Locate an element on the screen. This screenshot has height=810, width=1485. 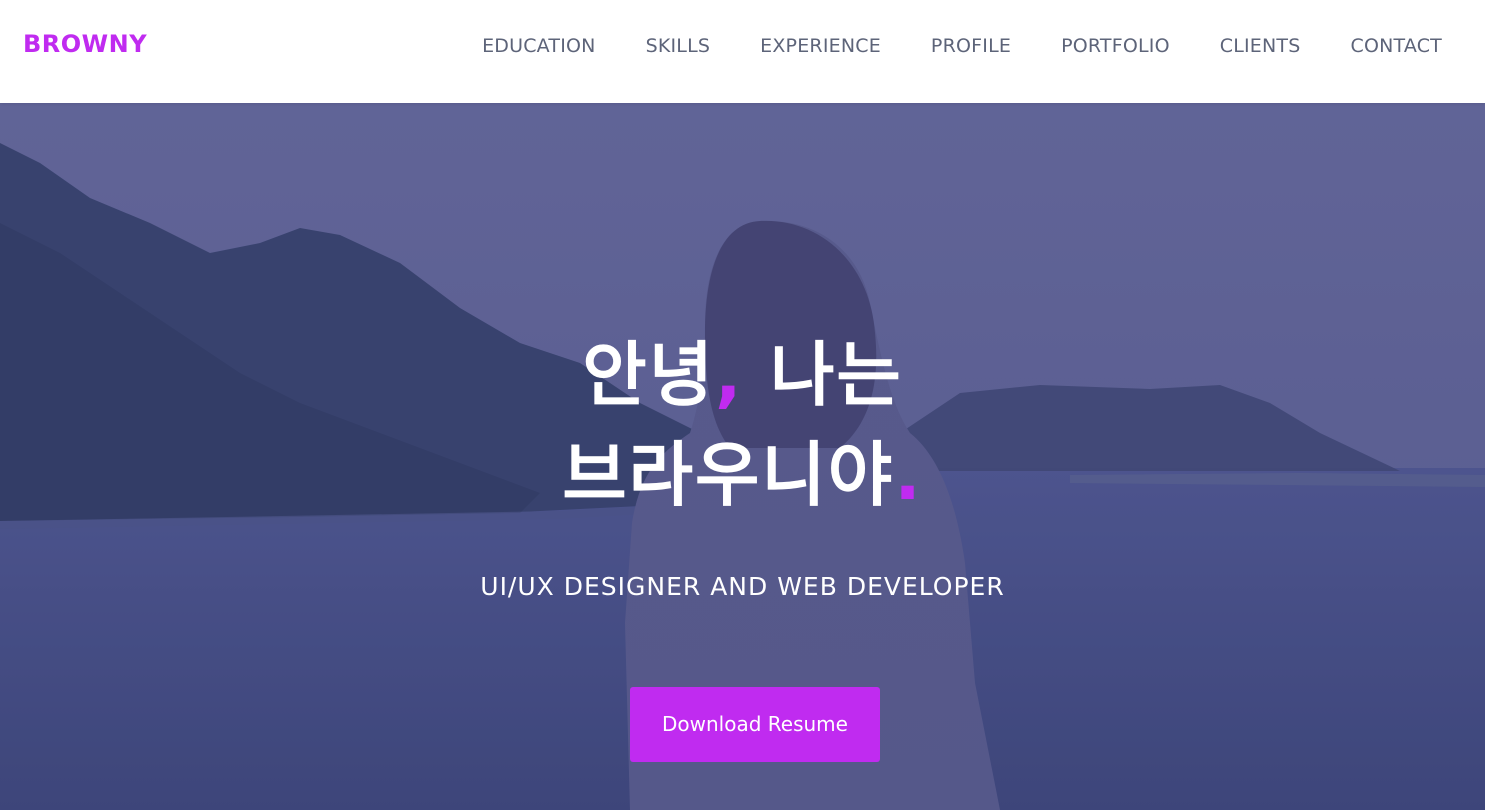
nav-link-skills: SKILLS is located at coordinates (678, 46).